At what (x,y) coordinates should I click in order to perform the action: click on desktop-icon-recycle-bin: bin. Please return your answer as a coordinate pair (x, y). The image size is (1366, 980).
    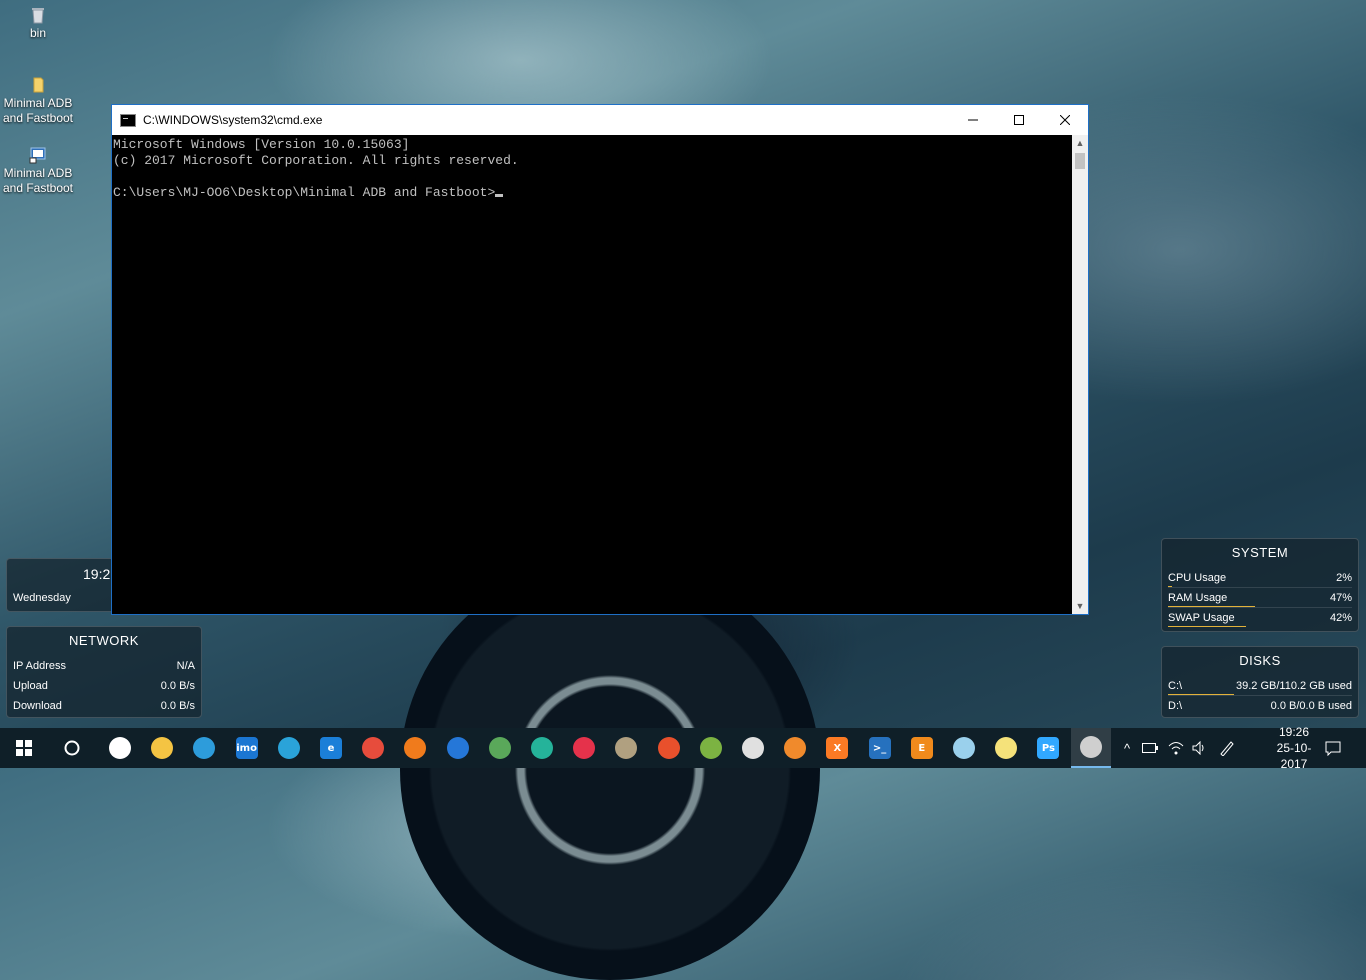
    Looking at the image, I should click on (38, 23).